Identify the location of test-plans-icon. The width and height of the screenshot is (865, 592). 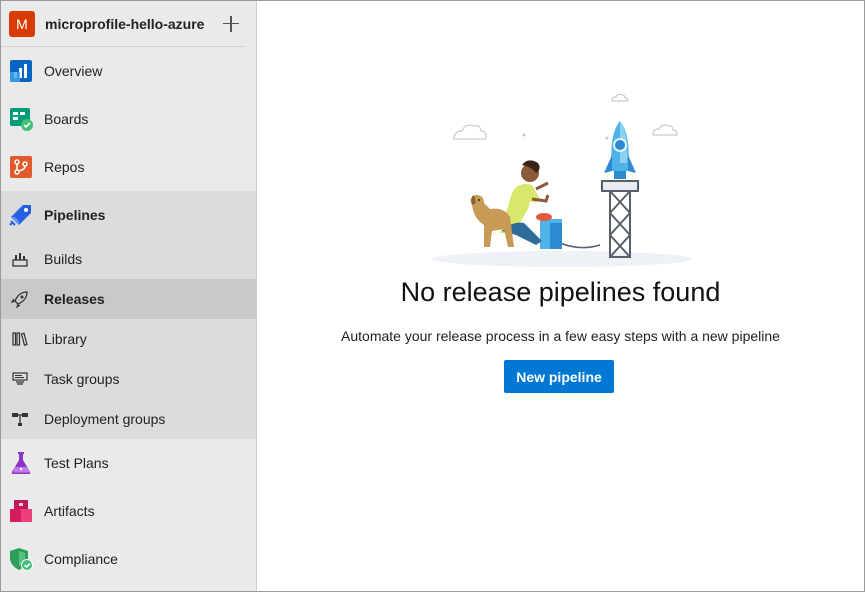
(21, 463).